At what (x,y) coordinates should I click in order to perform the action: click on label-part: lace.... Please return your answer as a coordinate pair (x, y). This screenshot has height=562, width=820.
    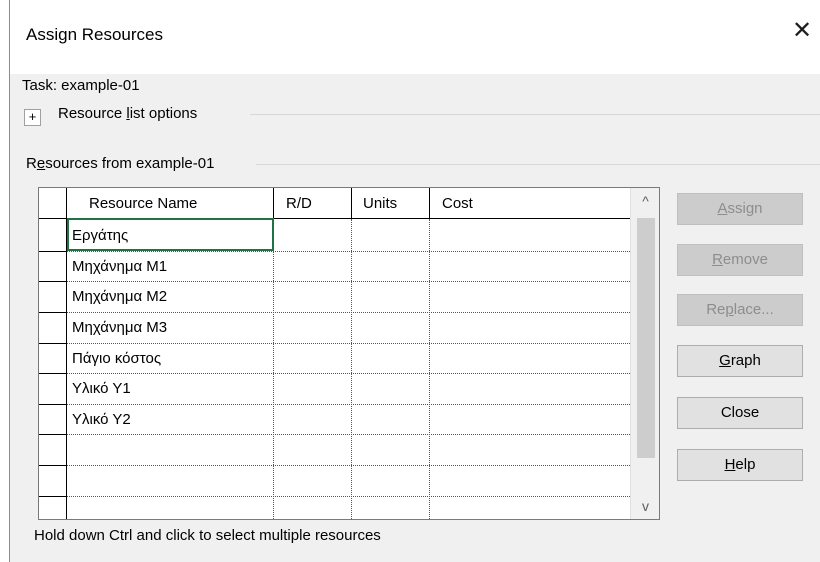
    Looking at the image, I should click on (753, 309).